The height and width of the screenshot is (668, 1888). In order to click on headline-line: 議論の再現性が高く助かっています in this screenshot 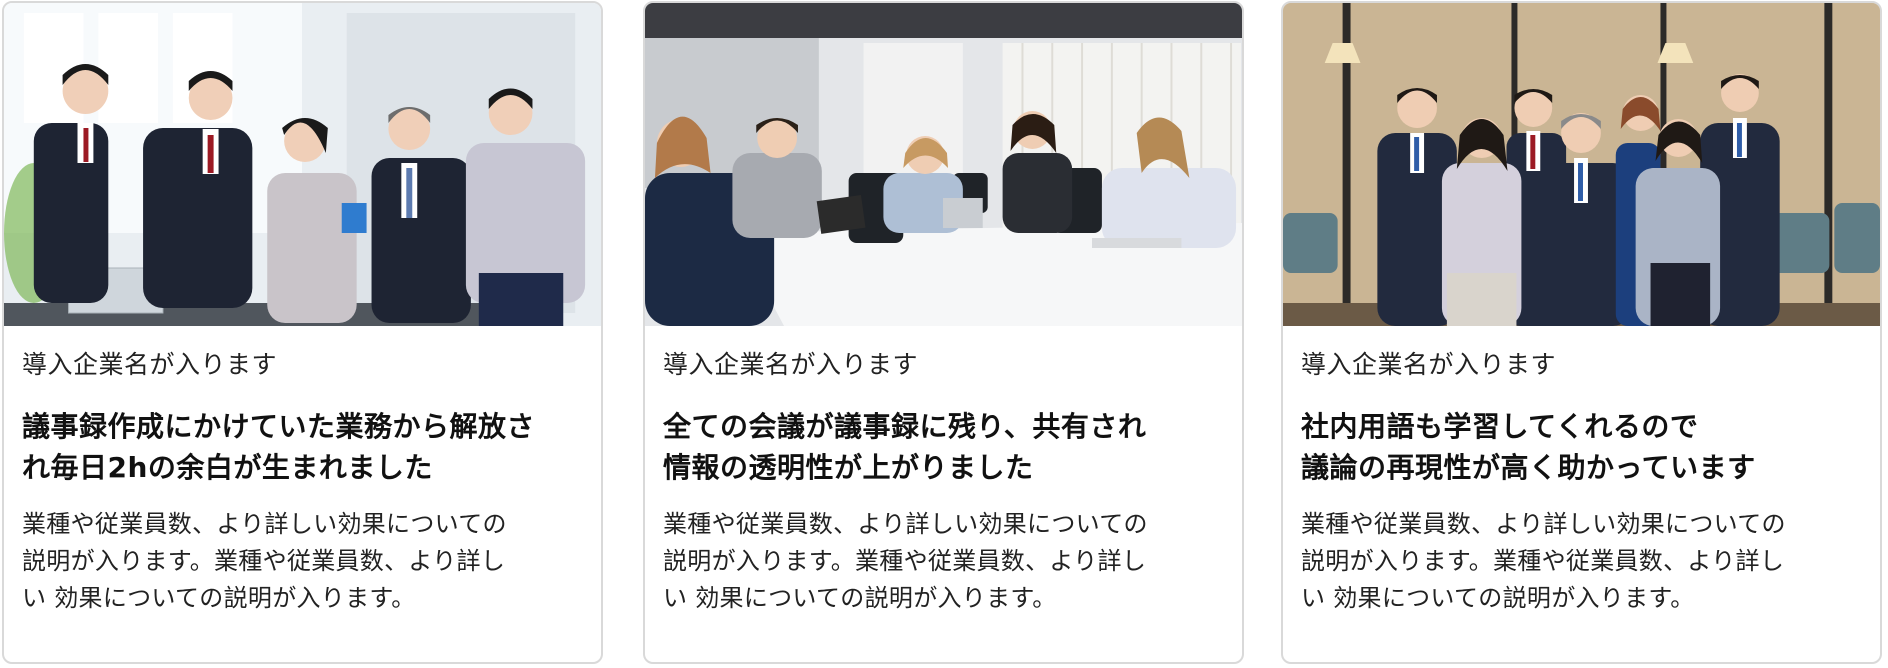, I will do `click(1528, 467)`.